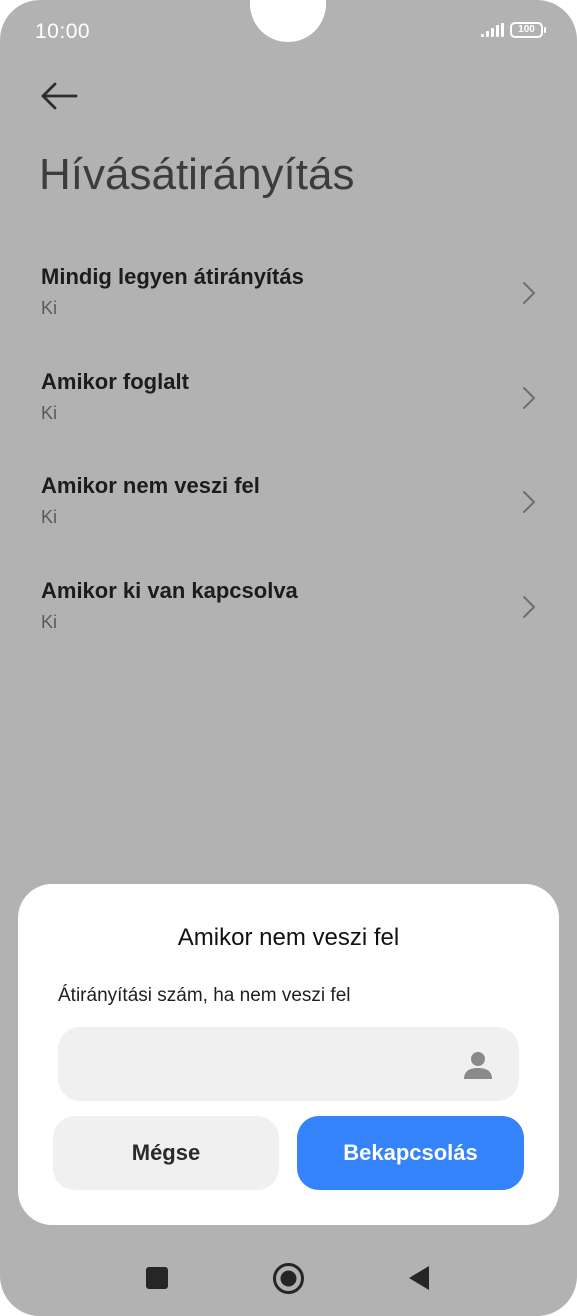 Image resolution: width=577 pixels, height=1316 pixels. Describe the element at coordinates (492, 30) in the screenshot. I see `signal-icon` at that location.